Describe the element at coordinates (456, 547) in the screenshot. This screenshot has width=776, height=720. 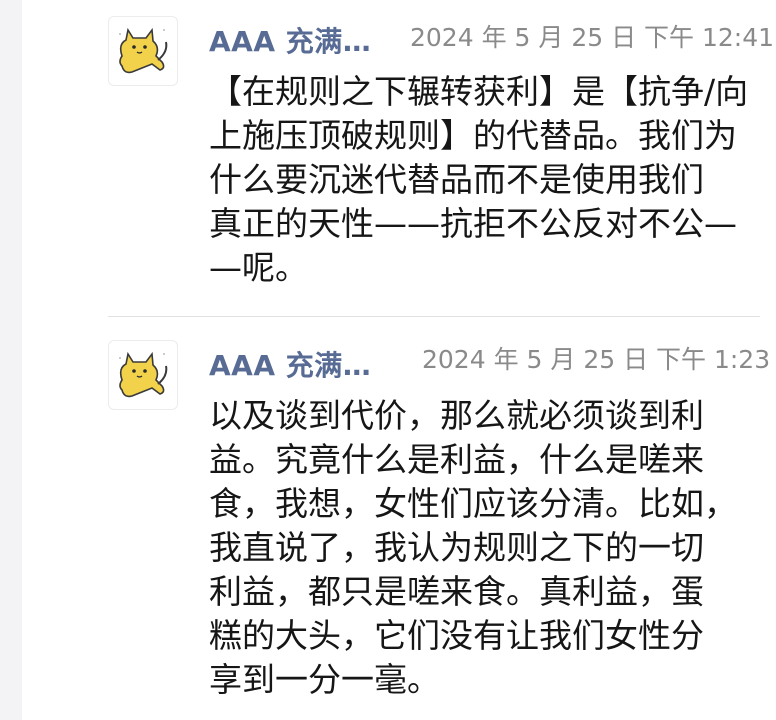
I see `comment-line: 我直说了，我认为规则之下的一切` at that location.